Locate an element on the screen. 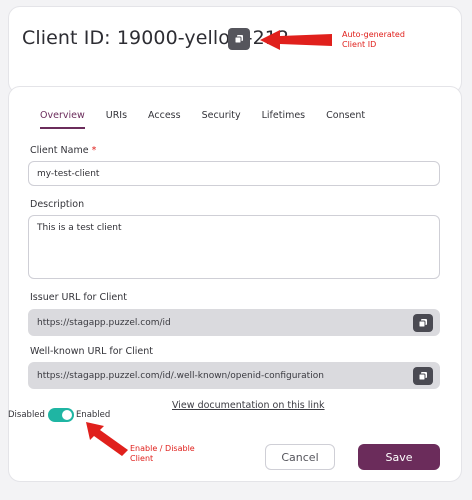  description-value: This is a test client is located at coordinates (79, 228).